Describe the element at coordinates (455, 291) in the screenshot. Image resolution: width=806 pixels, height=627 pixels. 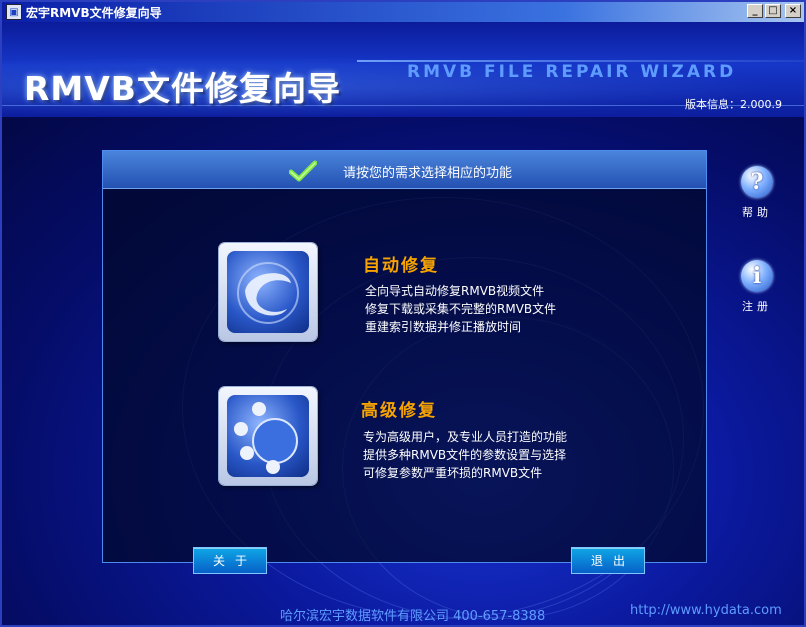
I see `auto-repair-desc: 全向导式自动修复RMVB视频文件` at that location.